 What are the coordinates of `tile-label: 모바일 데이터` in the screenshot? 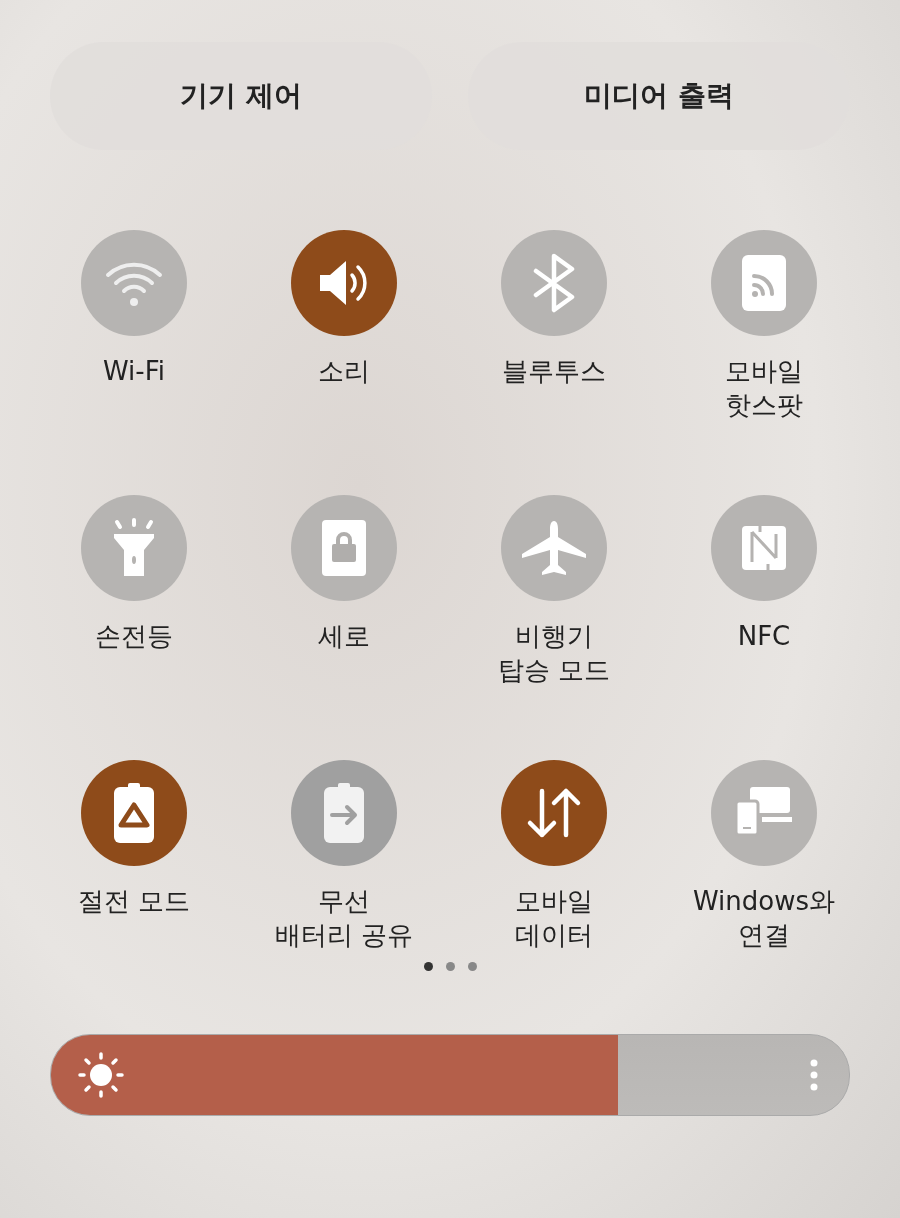 It's located at (554, 918).